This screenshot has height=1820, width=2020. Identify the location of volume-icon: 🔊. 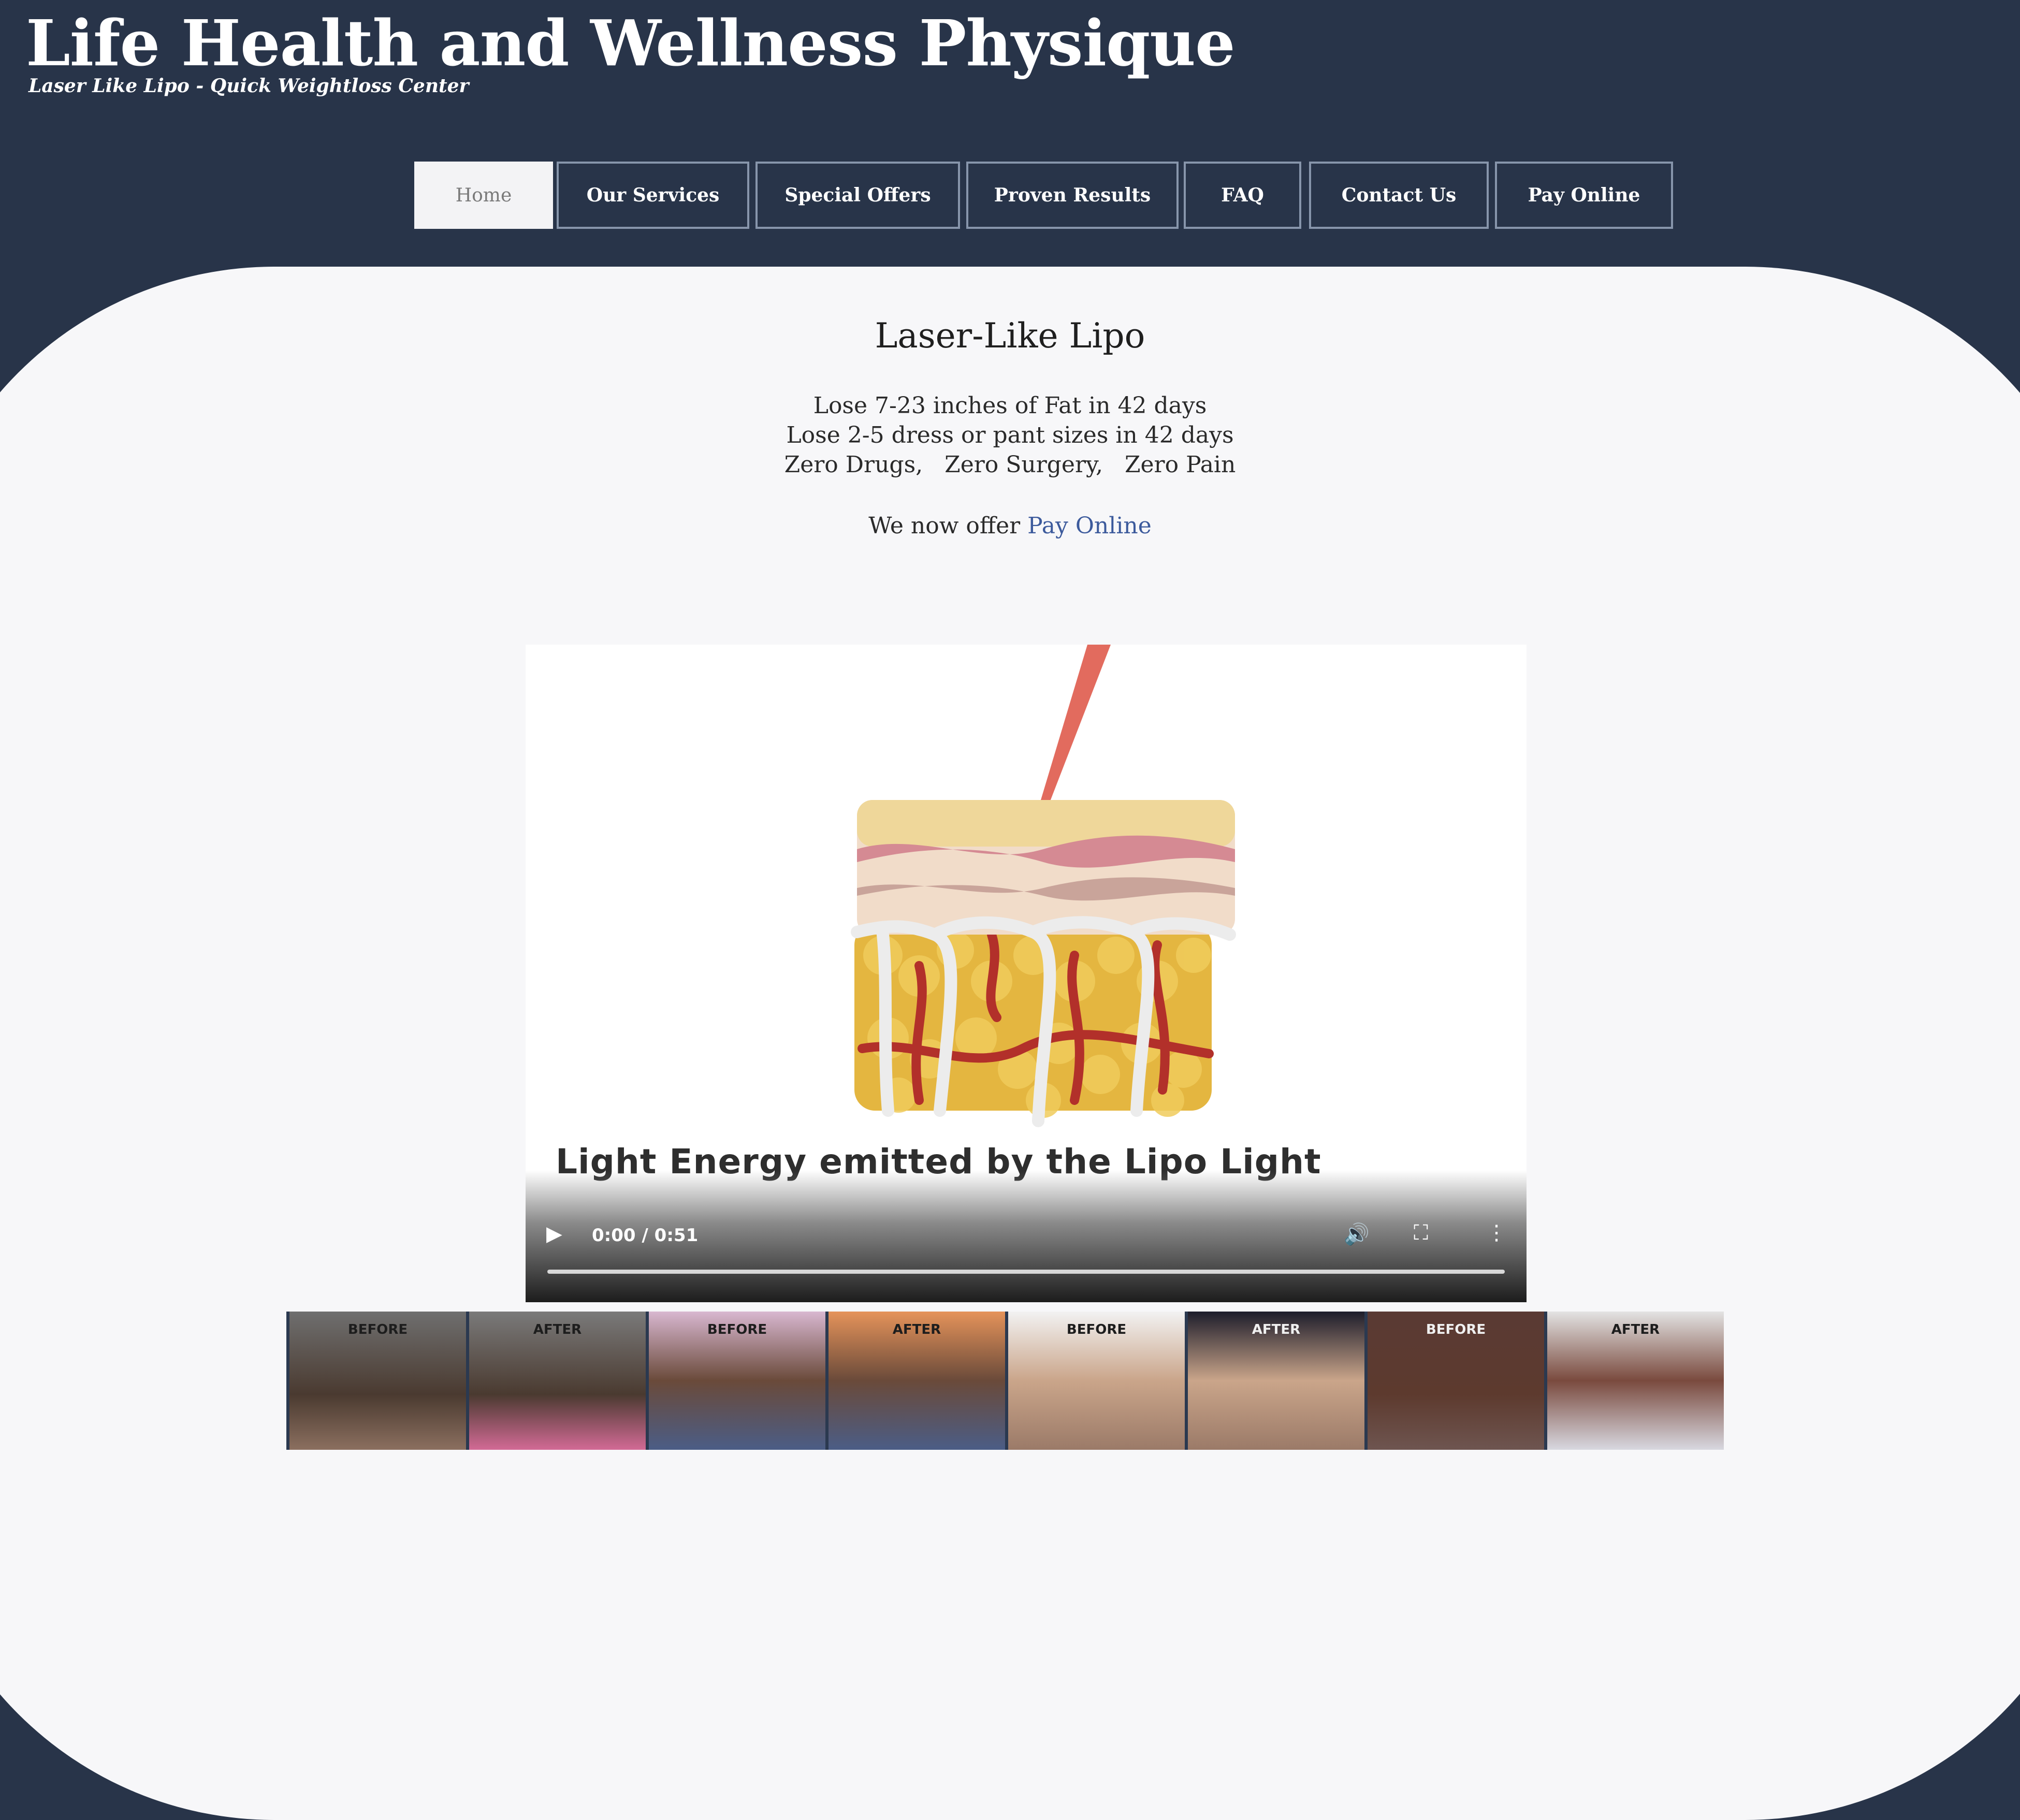
(1357, 1234).